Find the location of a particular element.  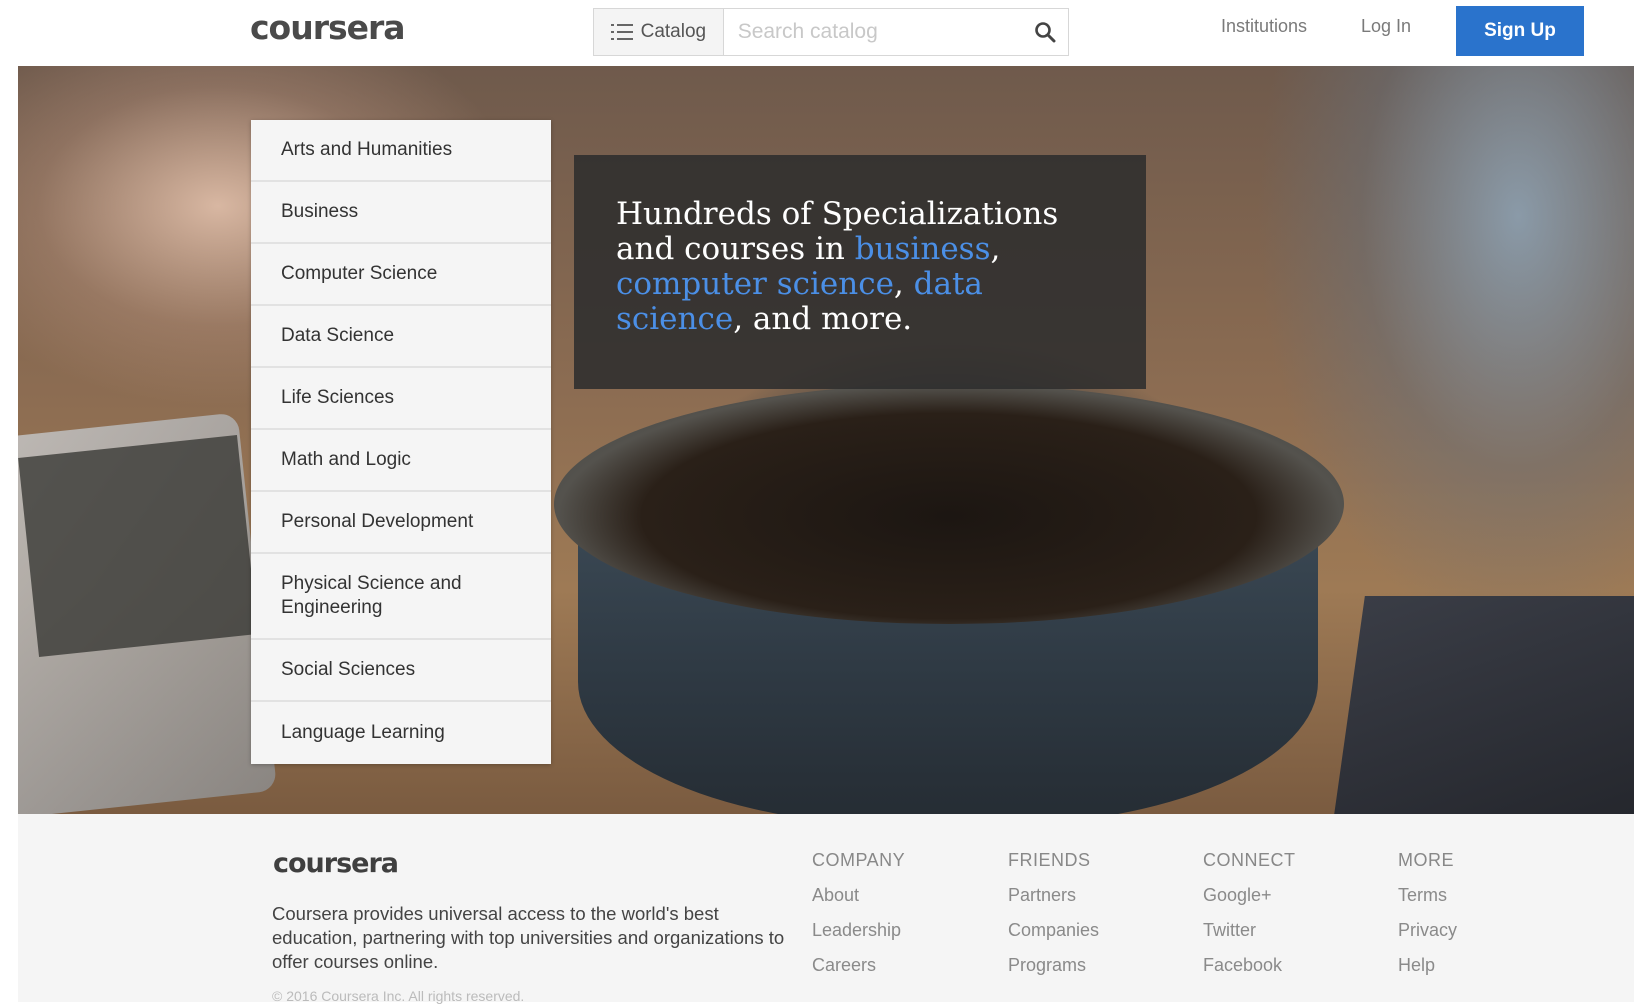

category-item-computer-science: Computer Science is located at coordinates (401, 275).